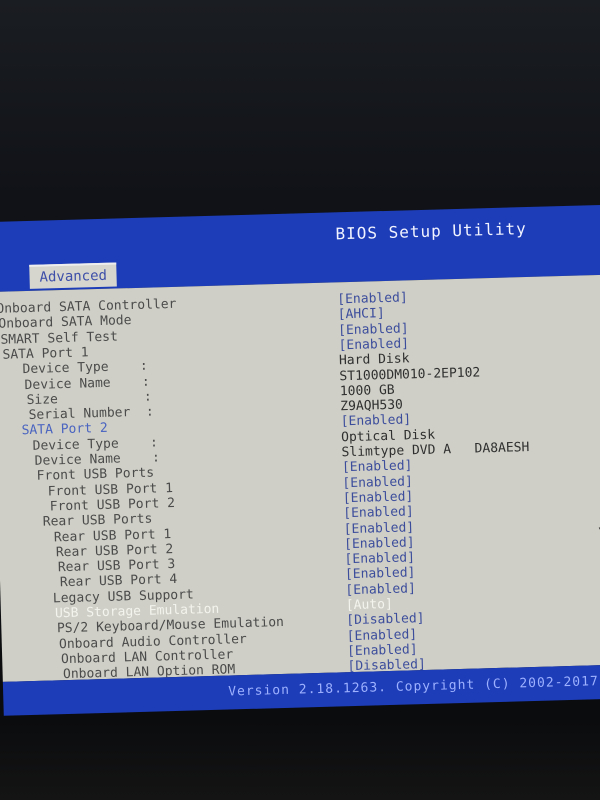  I want to click on tab-advanced: Advanced, so click(73, 275).